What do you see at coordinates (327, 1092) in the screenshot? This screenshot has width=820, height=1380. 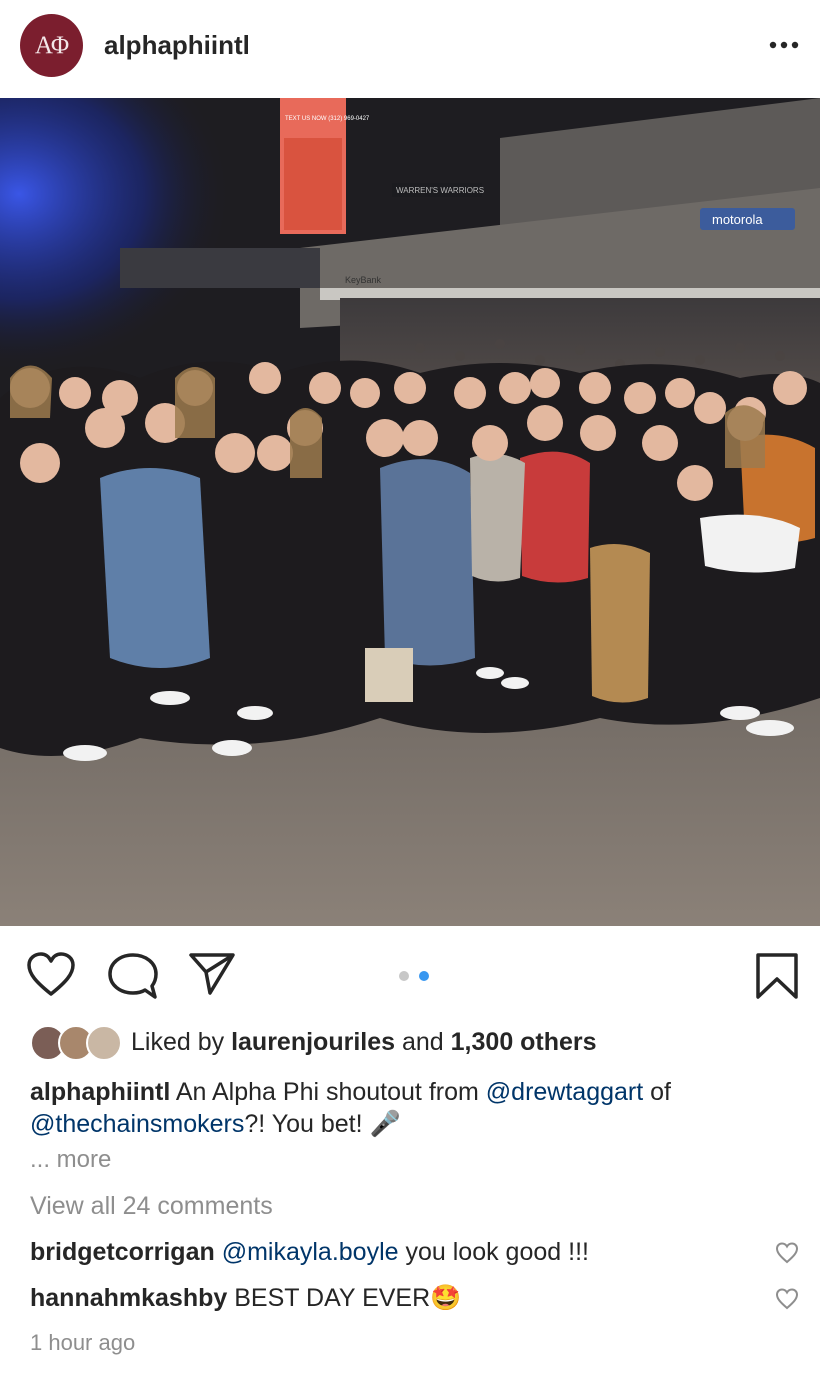 I see `caption-text-1: An Alpha Phi shoutout from` at bounding box center [327, 1092].